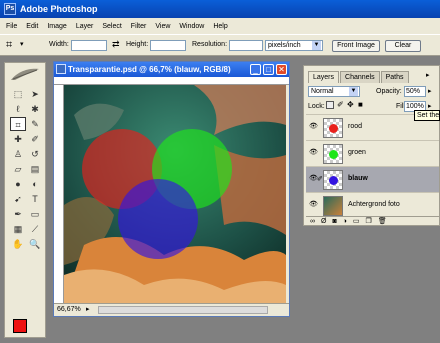  Describe the element at coordinates (139, 26) in the screenshot. I see `menu-filter: Filter` at that location.